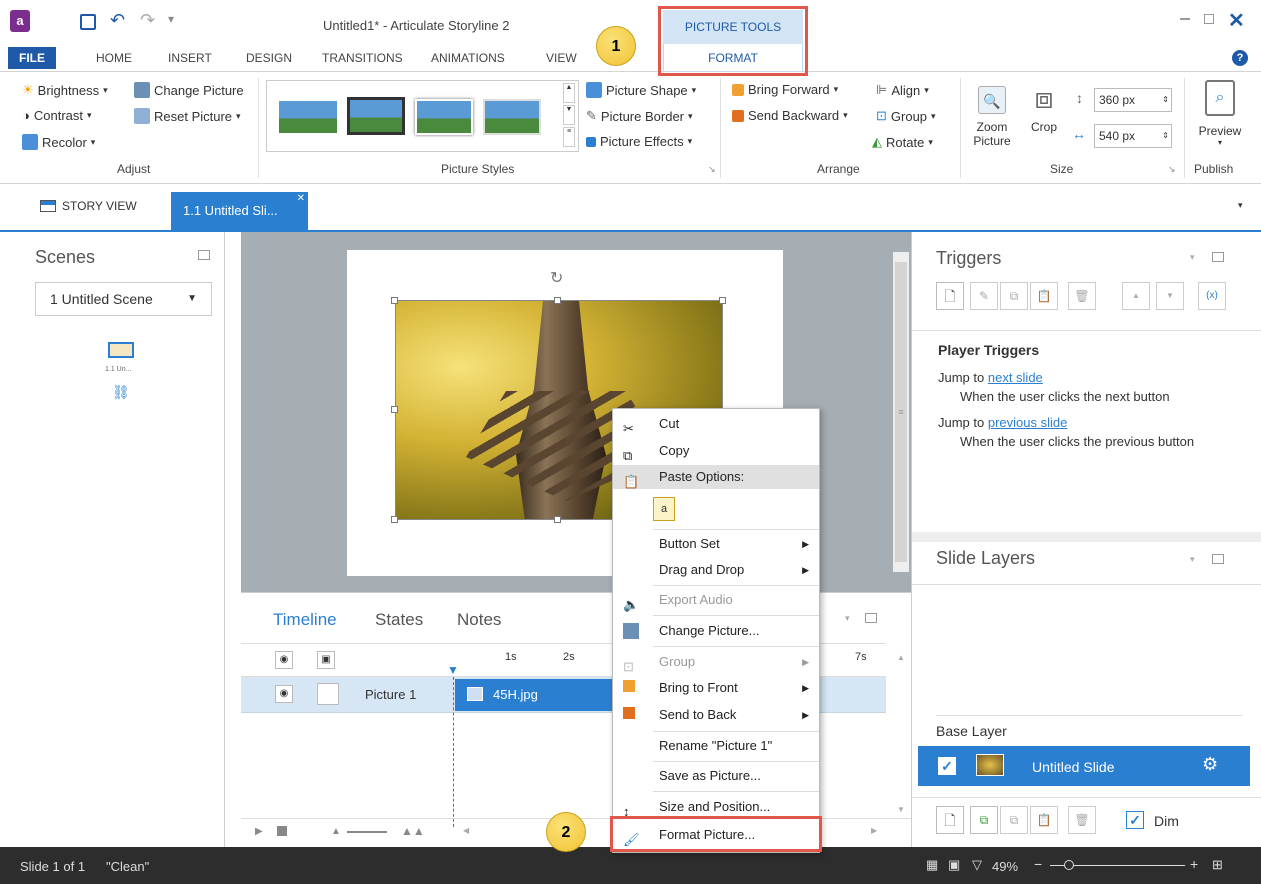  Describe the element at coordinates (716, 746) in the screenshot. I see `menu-rename: Rename "Picture 1"` at that location.